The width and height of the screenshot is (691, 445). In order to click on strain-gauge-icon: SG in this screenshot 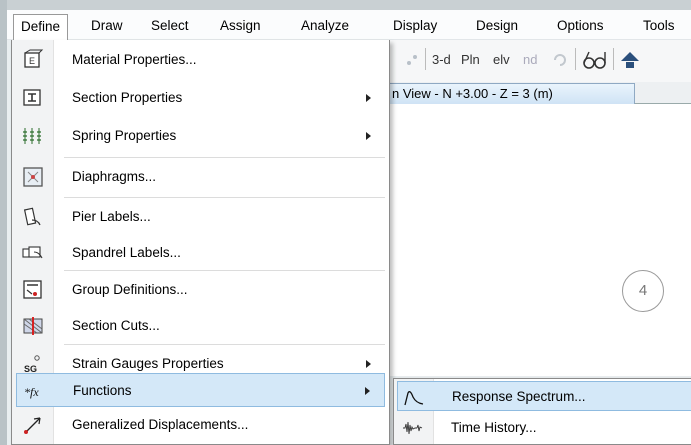, I will do `click(32, 364)`.